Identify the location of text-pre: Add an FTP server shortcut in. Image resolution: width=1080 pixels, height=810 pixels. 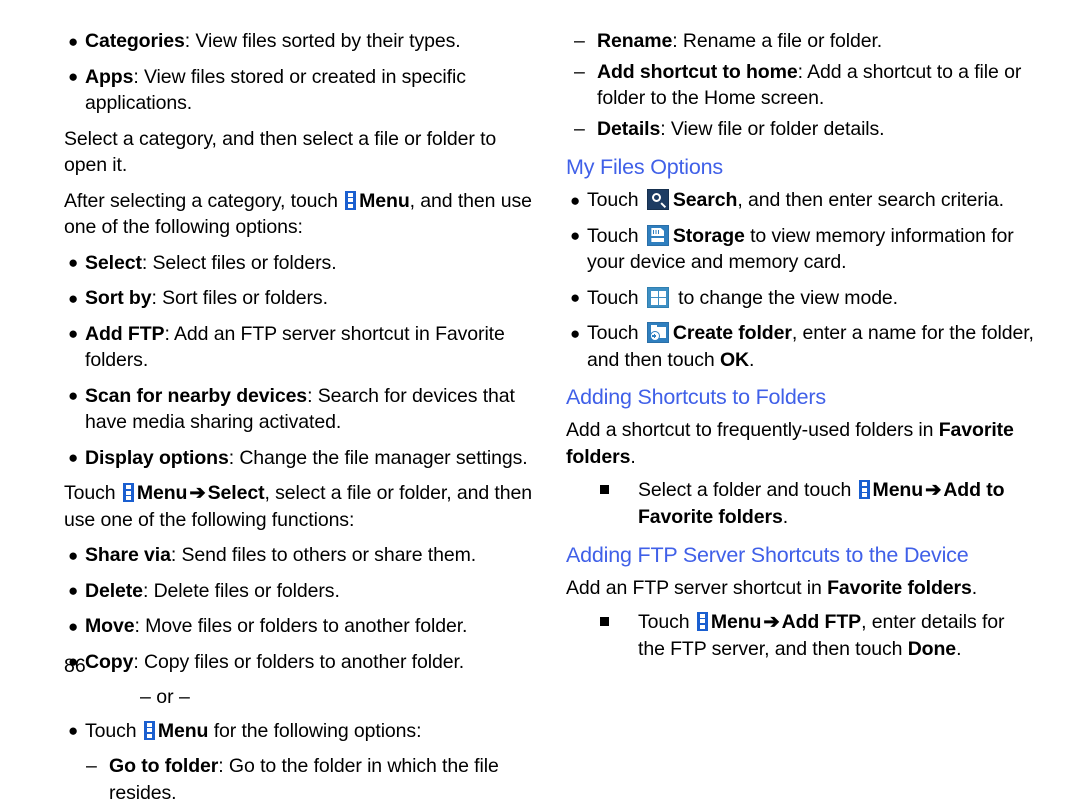
(697, 588).